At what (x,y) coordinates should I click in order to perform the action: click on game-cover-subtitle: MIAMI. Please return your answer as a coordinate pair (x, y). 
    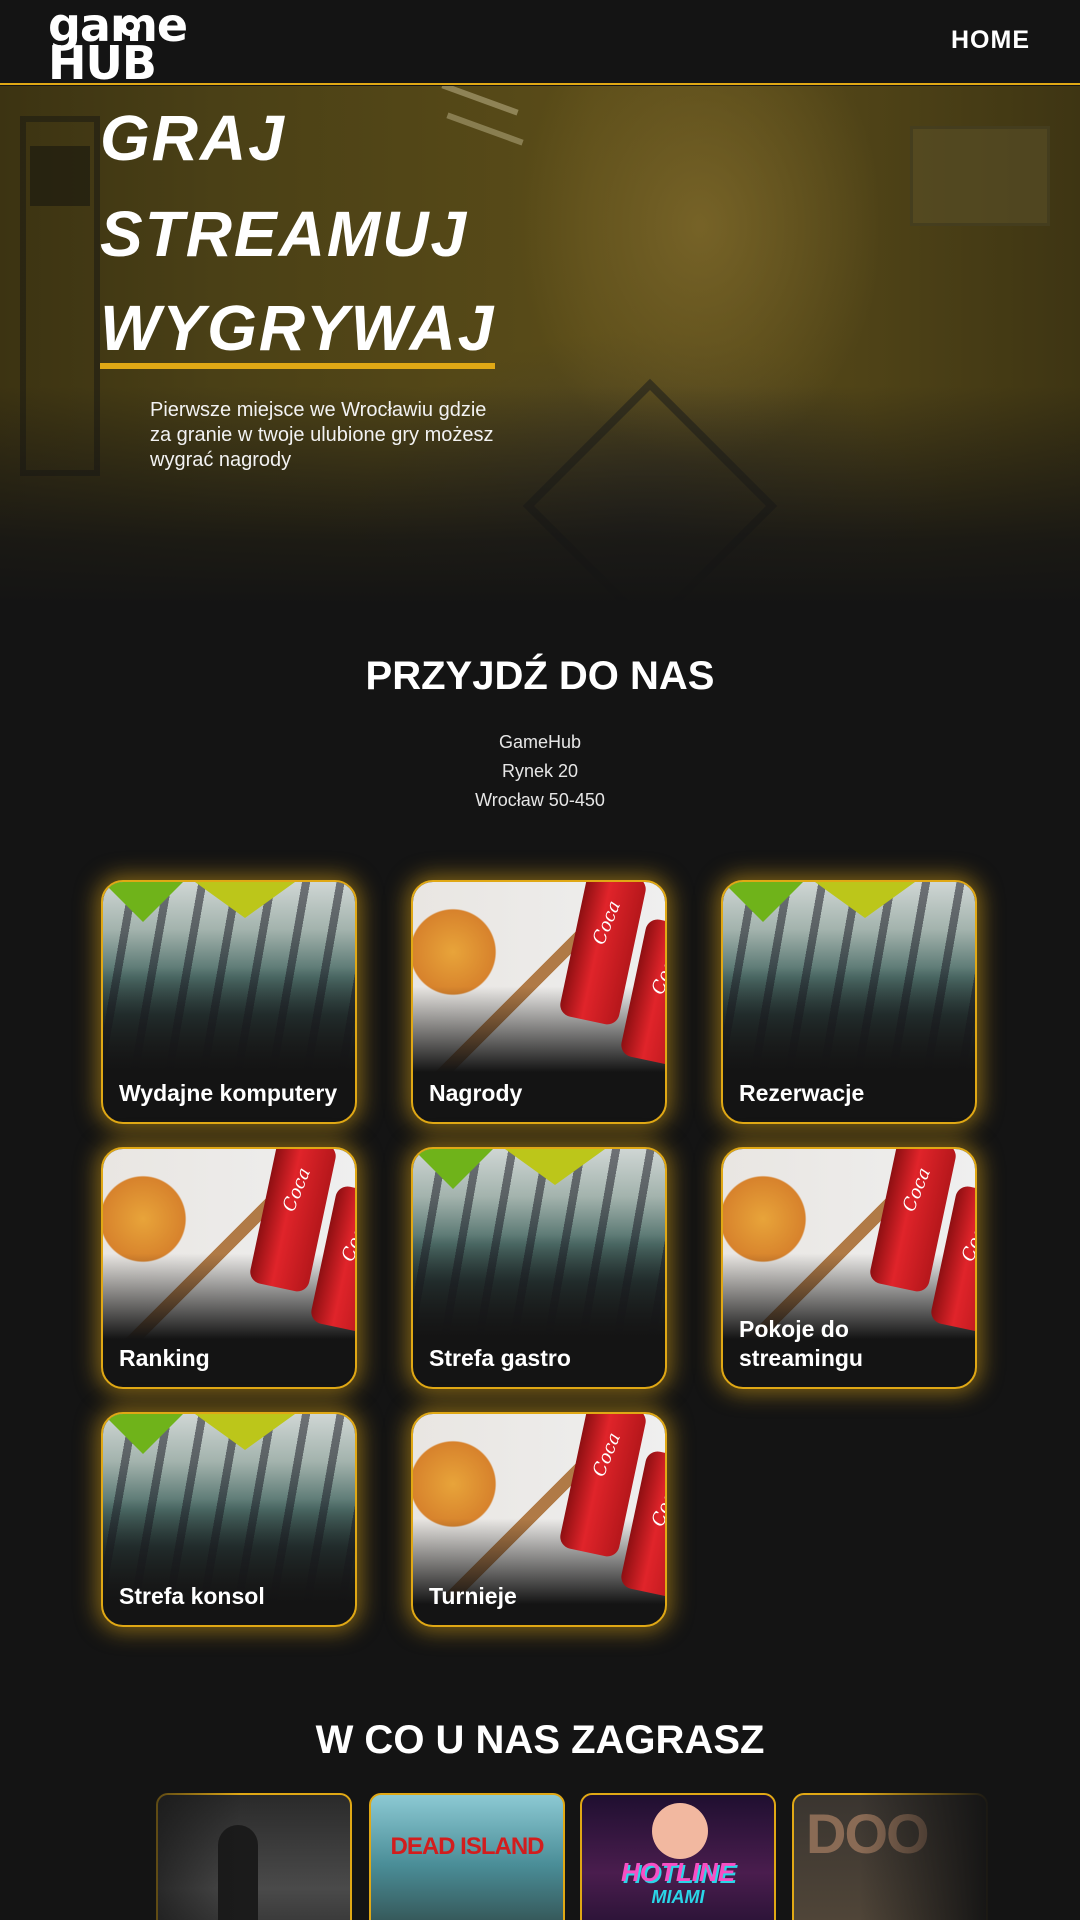
    Looking at the image, I should click on (678, 1897).